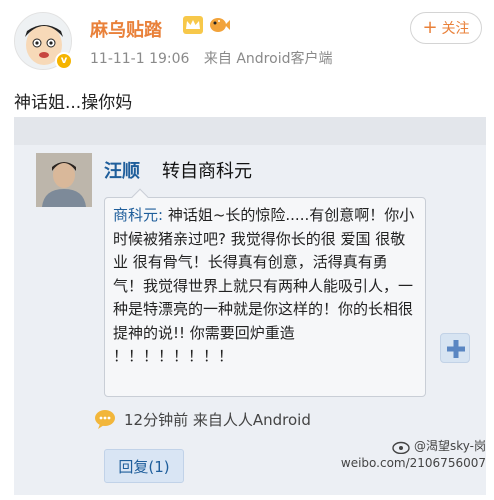 This screenshot has width=494, height=500. What do you see at coordinates (193, 25) in the screenshot?
I see `crown-icon` at bounding box center [193, 25].